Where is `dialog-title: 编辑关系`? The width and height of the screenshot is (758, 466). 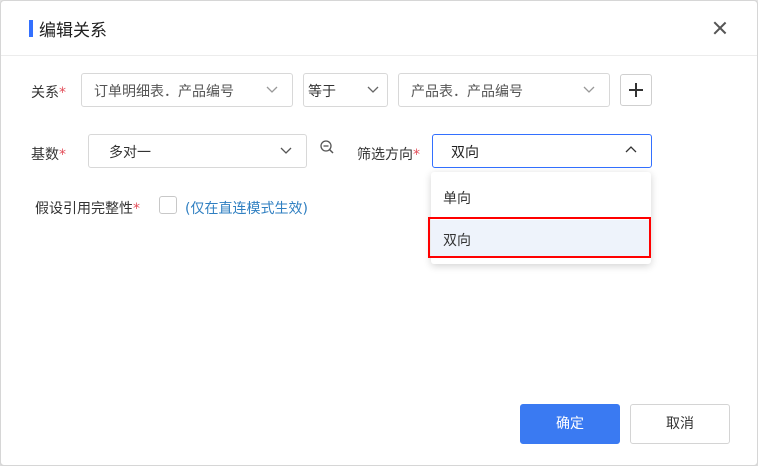
dialog-title: 编辑关系 is located at coordinates (73, 31).